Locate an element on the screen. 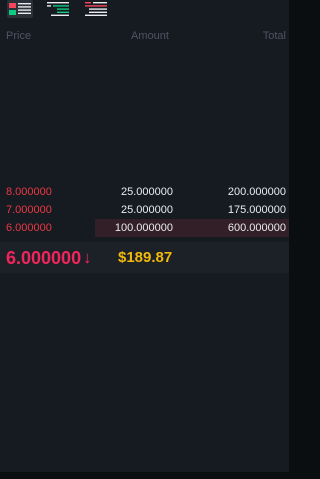  order-book-buy-icon is located at coordinates (58, 9).